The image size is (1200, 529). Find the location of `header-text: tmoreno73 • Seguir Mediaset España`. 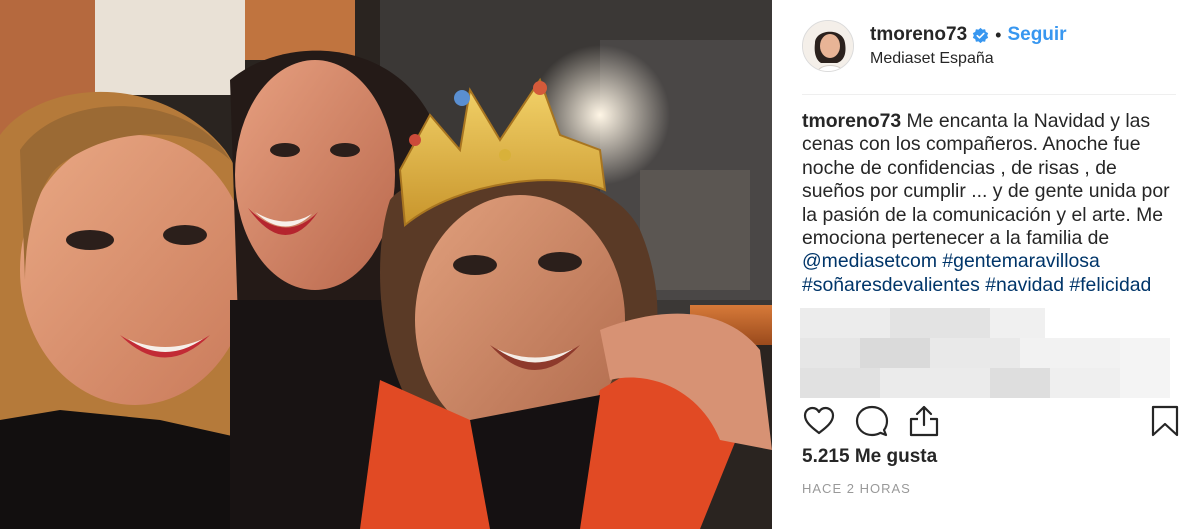

header-text: tmoreno73 • Seguir Mediaset España is located at coordinates (968, 46).